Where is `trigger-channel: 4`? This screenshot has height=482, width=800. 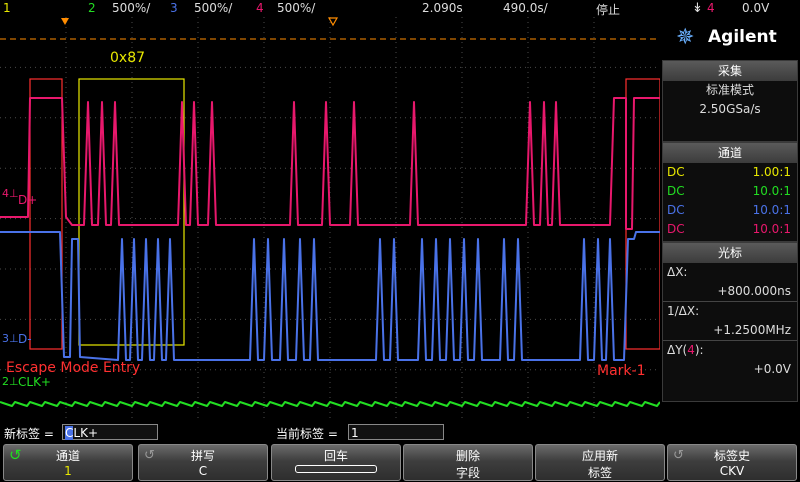
trigger-channel: 4 is located at coordinates (711, 8).